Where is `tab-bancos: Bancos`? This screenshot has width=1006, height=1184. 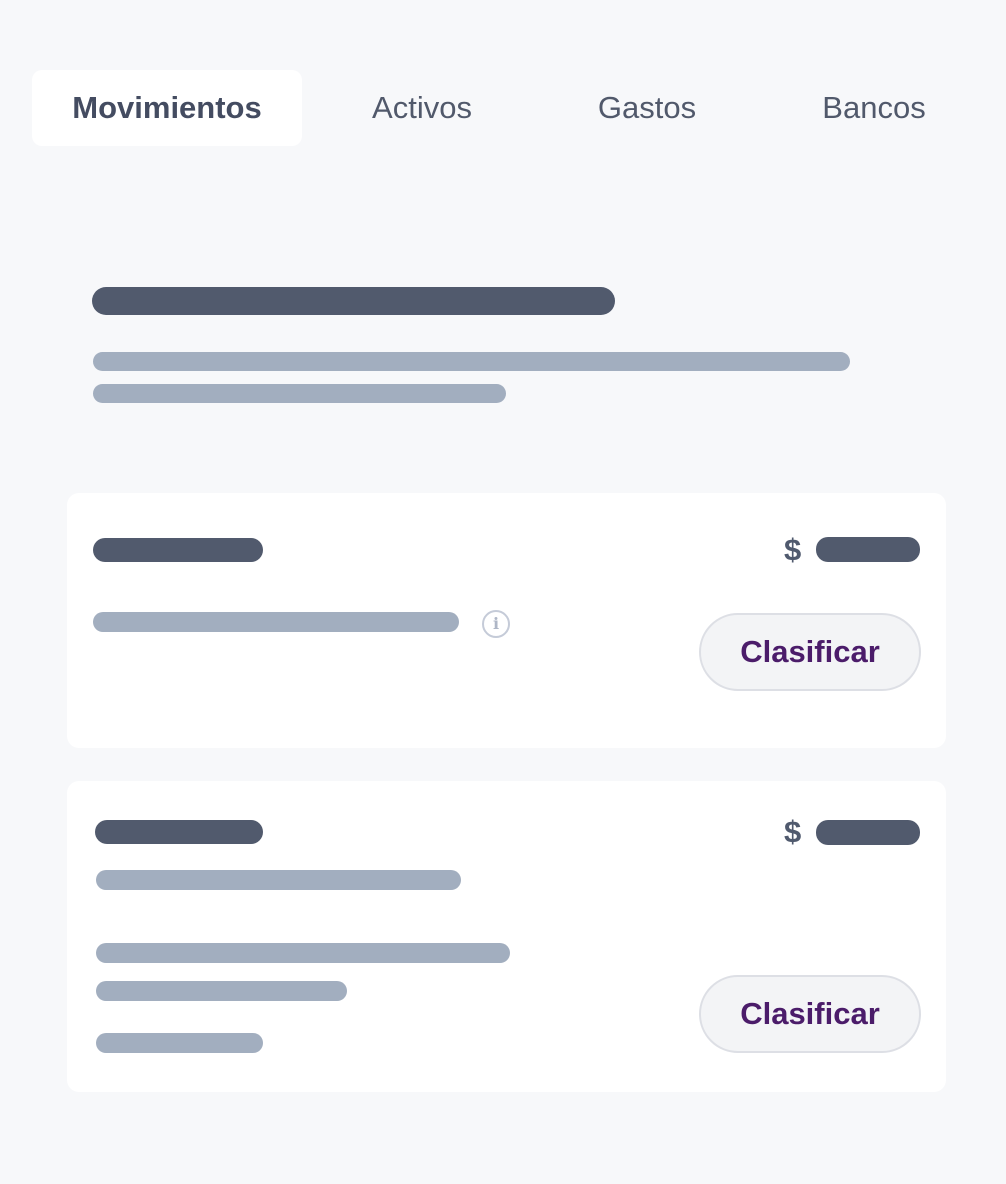
tab-bancos: Bancos is located at coordinates (874, 108).